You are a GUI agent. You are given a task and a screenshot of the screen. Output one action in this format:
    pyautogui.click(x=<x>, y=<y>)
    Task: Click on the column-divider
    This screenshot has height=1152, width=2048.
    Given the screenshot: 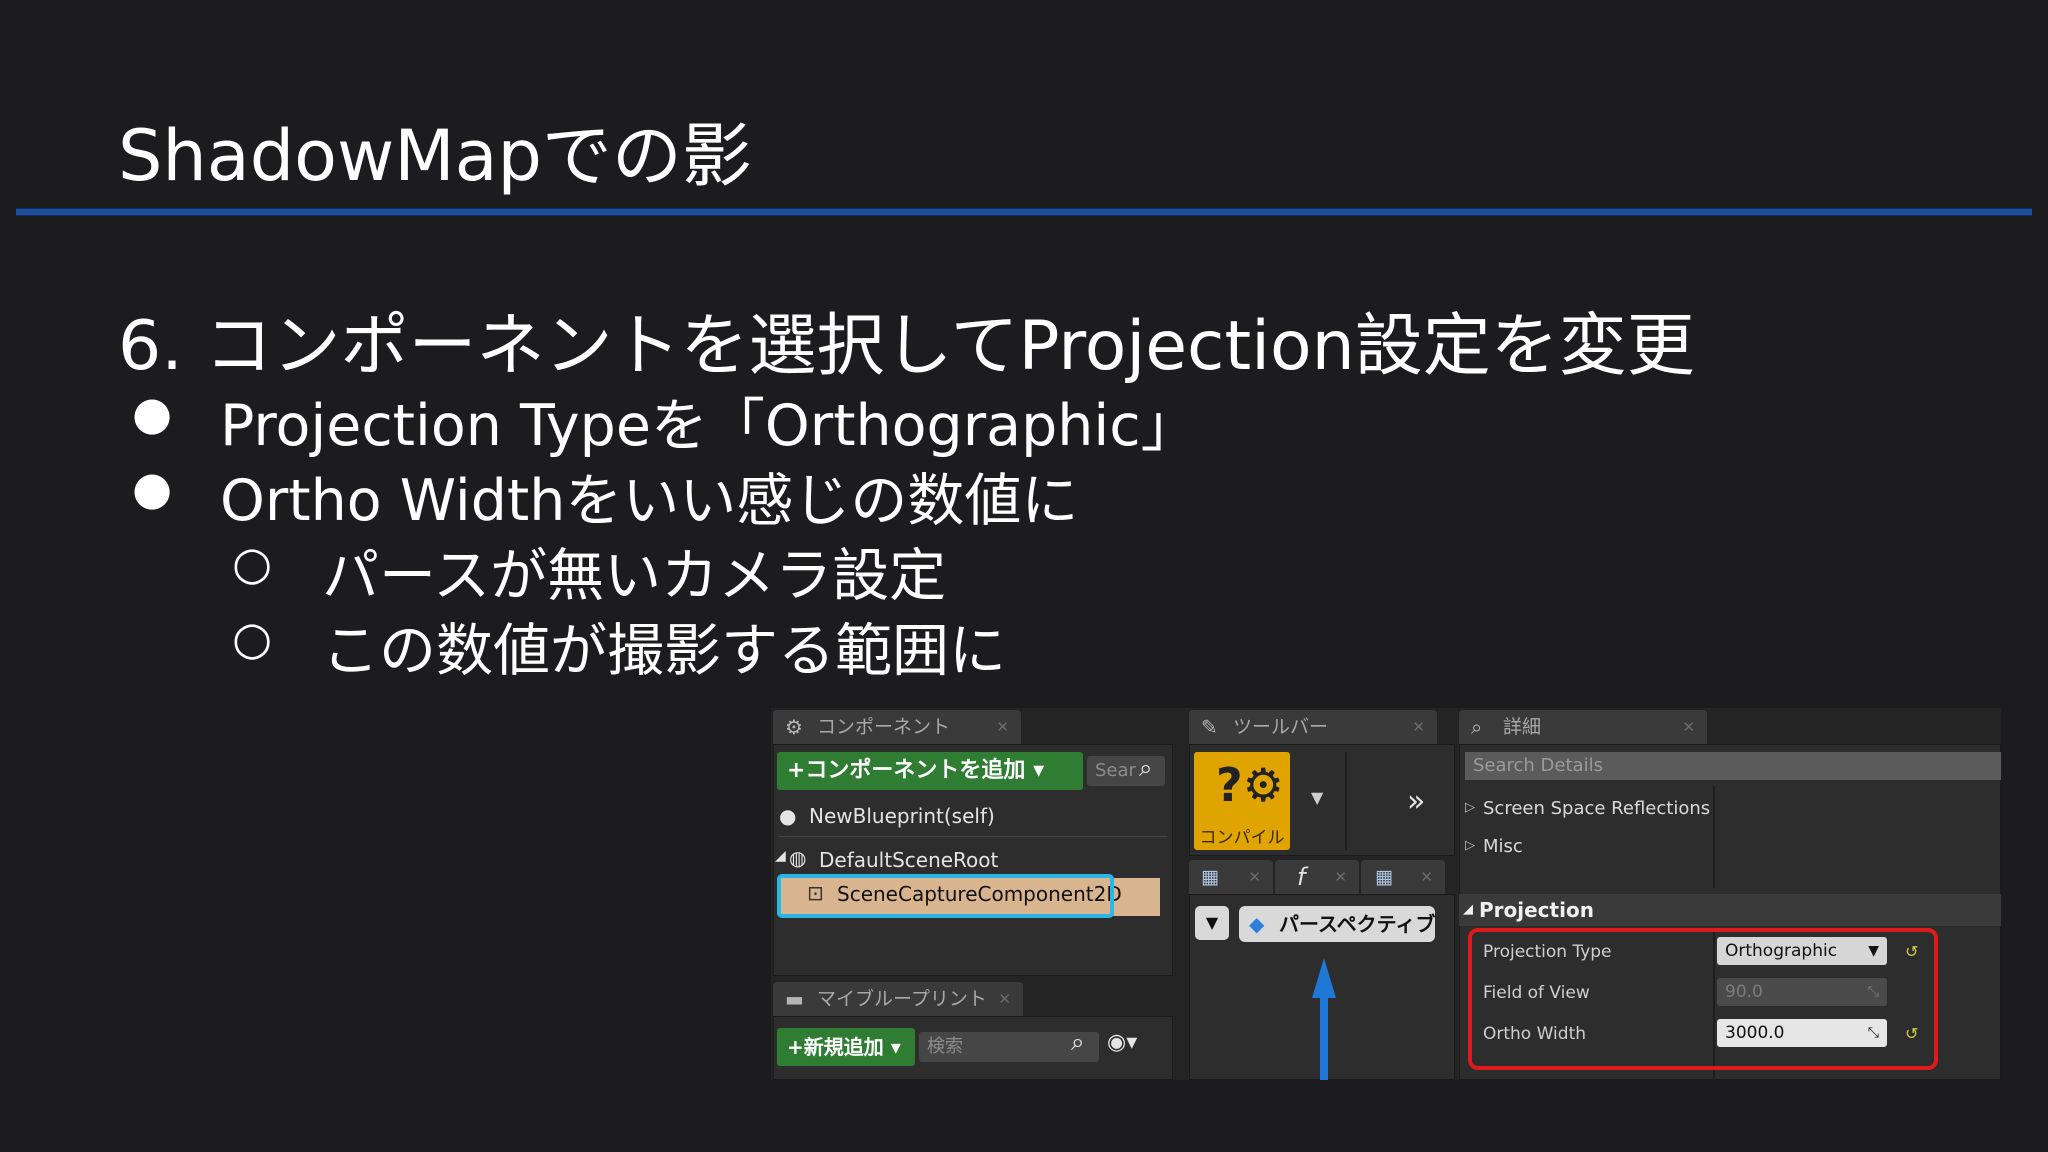 What is the action you would take?
    pyautogui.click(x=1714, y=837)
    